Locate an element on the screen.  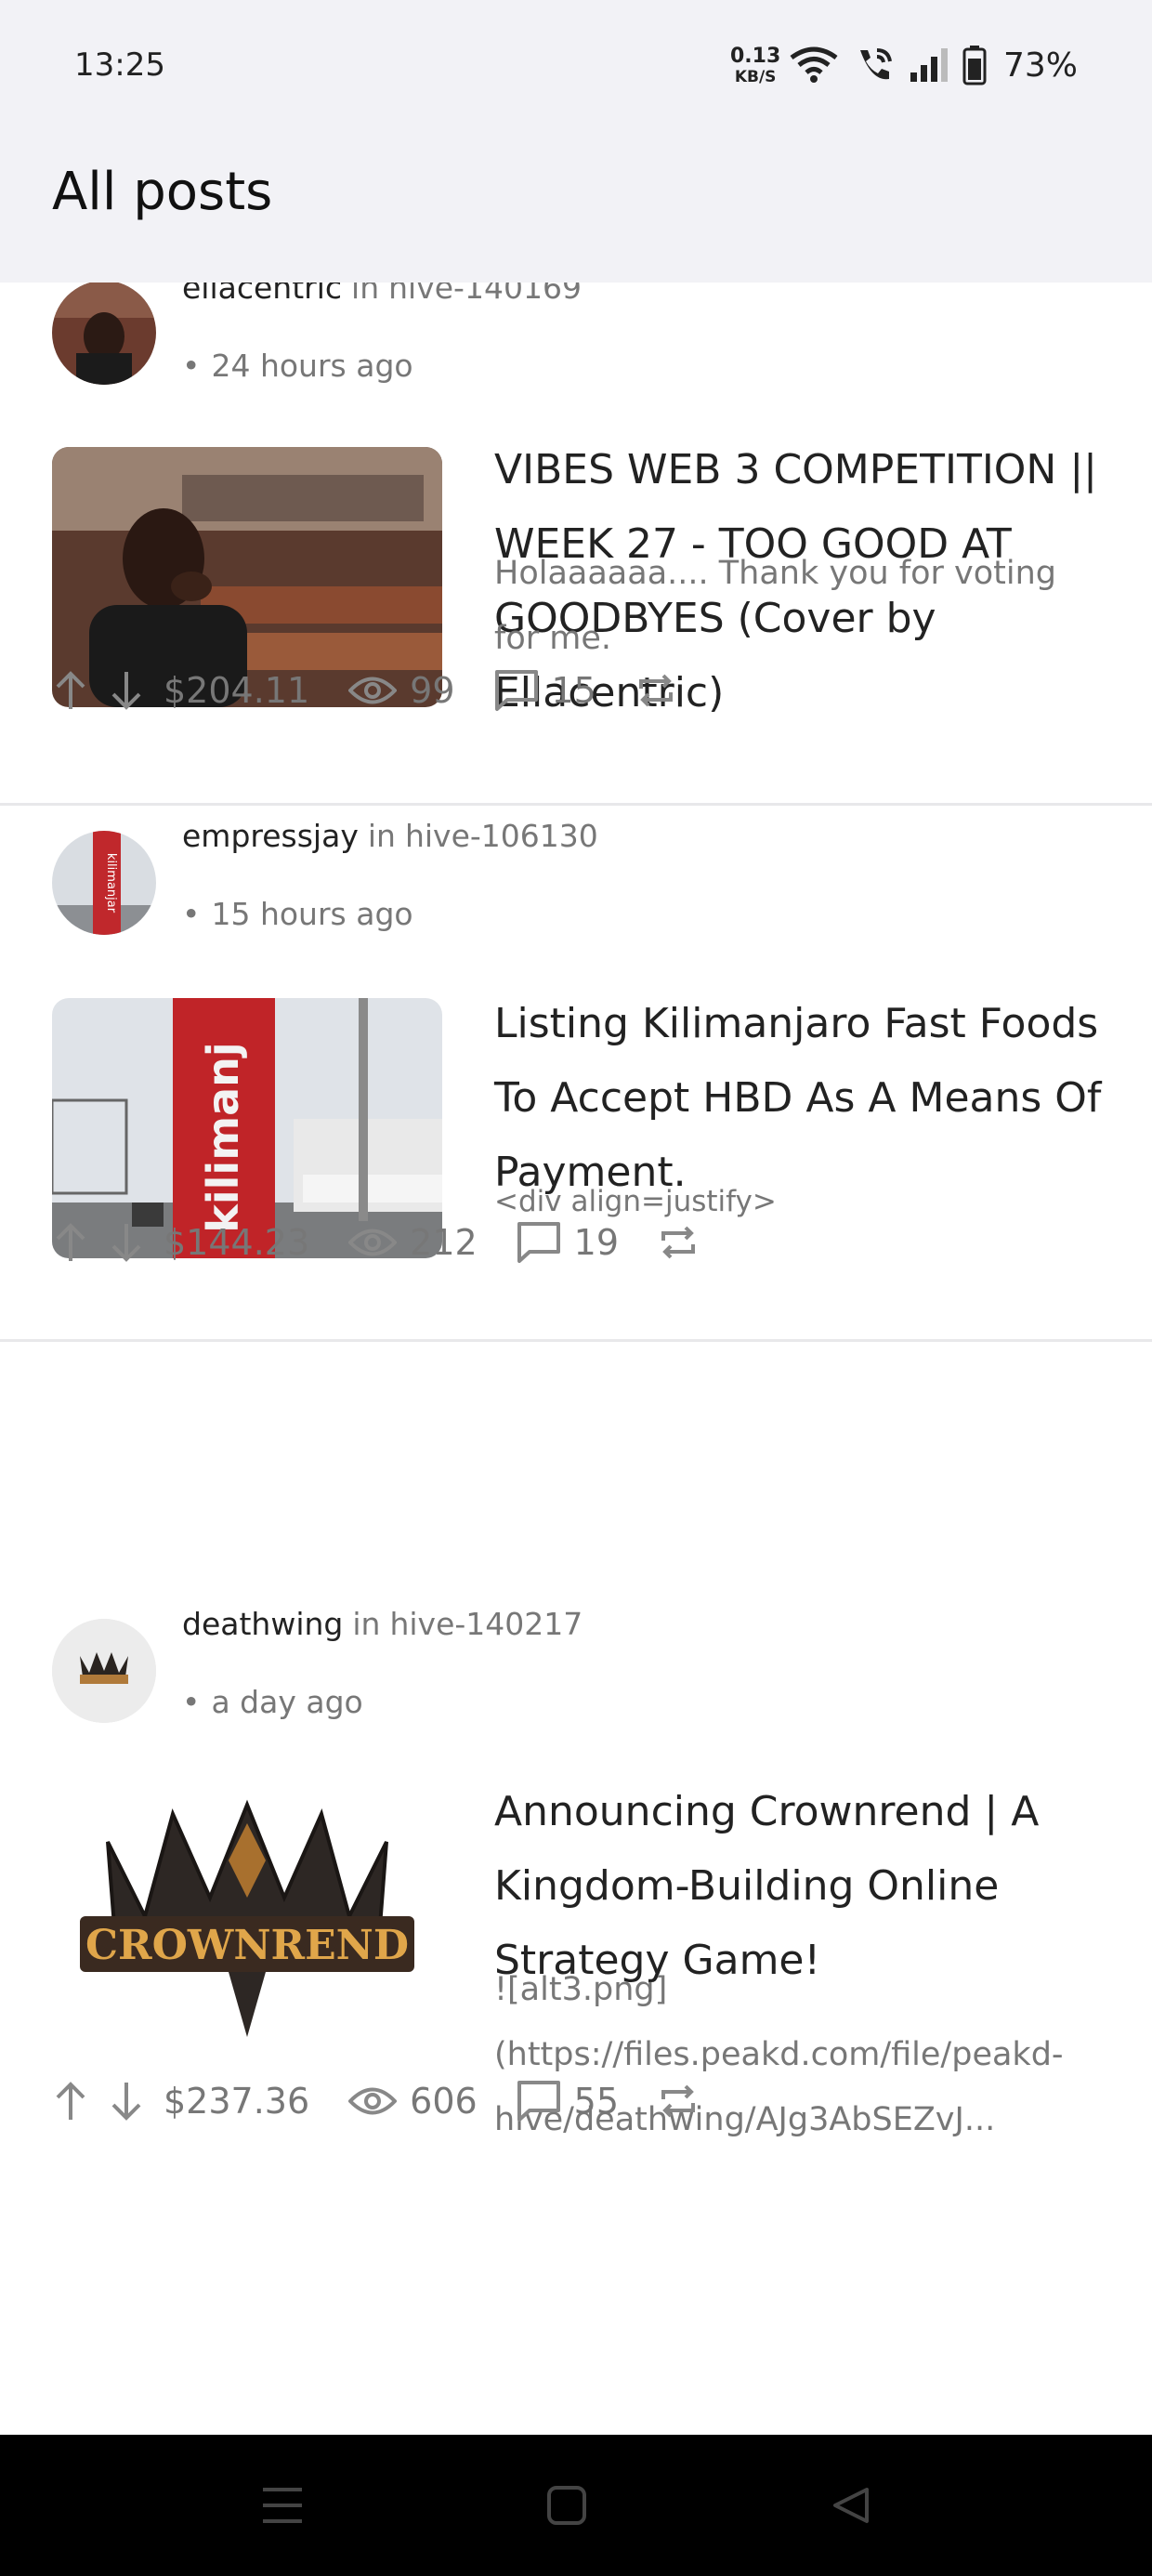
post-actions: $204.11 99 15 is located at coordinates (364, 690).